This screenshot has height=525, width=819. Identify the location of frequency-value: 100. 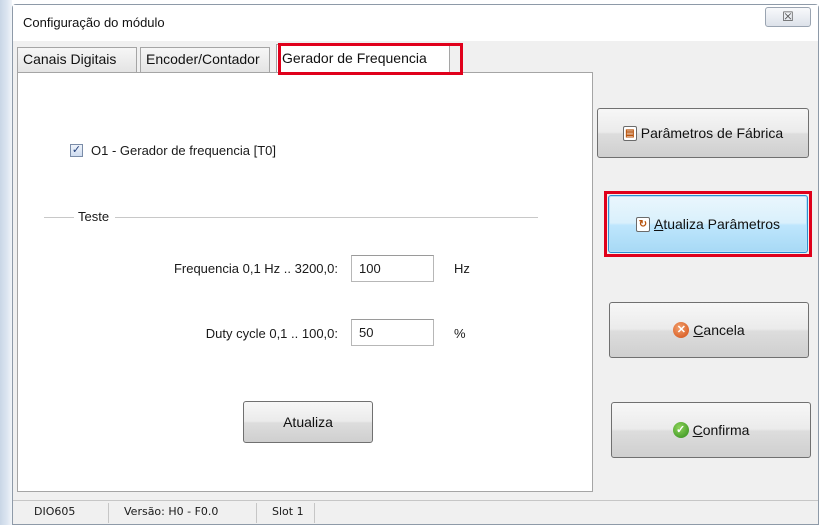
(370, 268).